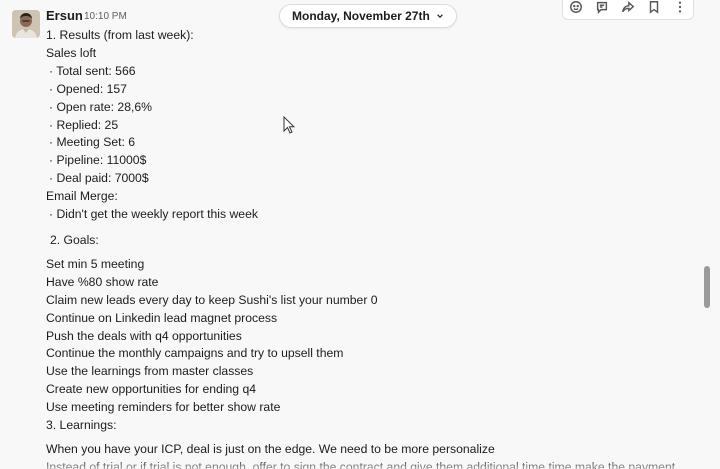  I want to click on message-timestamp: 10:10 PM, so click(105, 16).